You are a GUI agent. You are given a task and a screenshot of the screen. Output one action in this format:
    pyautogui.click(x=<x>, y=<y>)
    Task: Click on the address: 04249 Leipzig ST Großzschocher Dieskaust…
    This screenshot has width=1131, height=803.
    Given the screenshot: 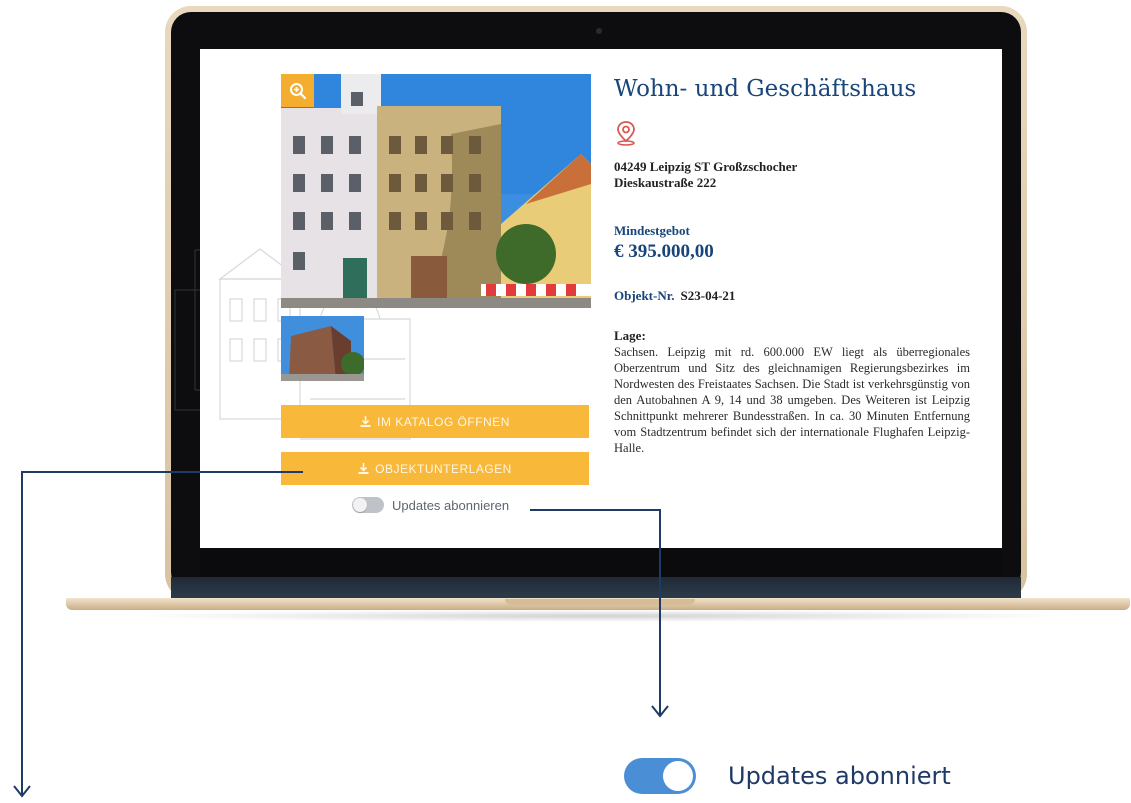 What is the action you would take?
    pyautogui.click(x=705, y=175)
    